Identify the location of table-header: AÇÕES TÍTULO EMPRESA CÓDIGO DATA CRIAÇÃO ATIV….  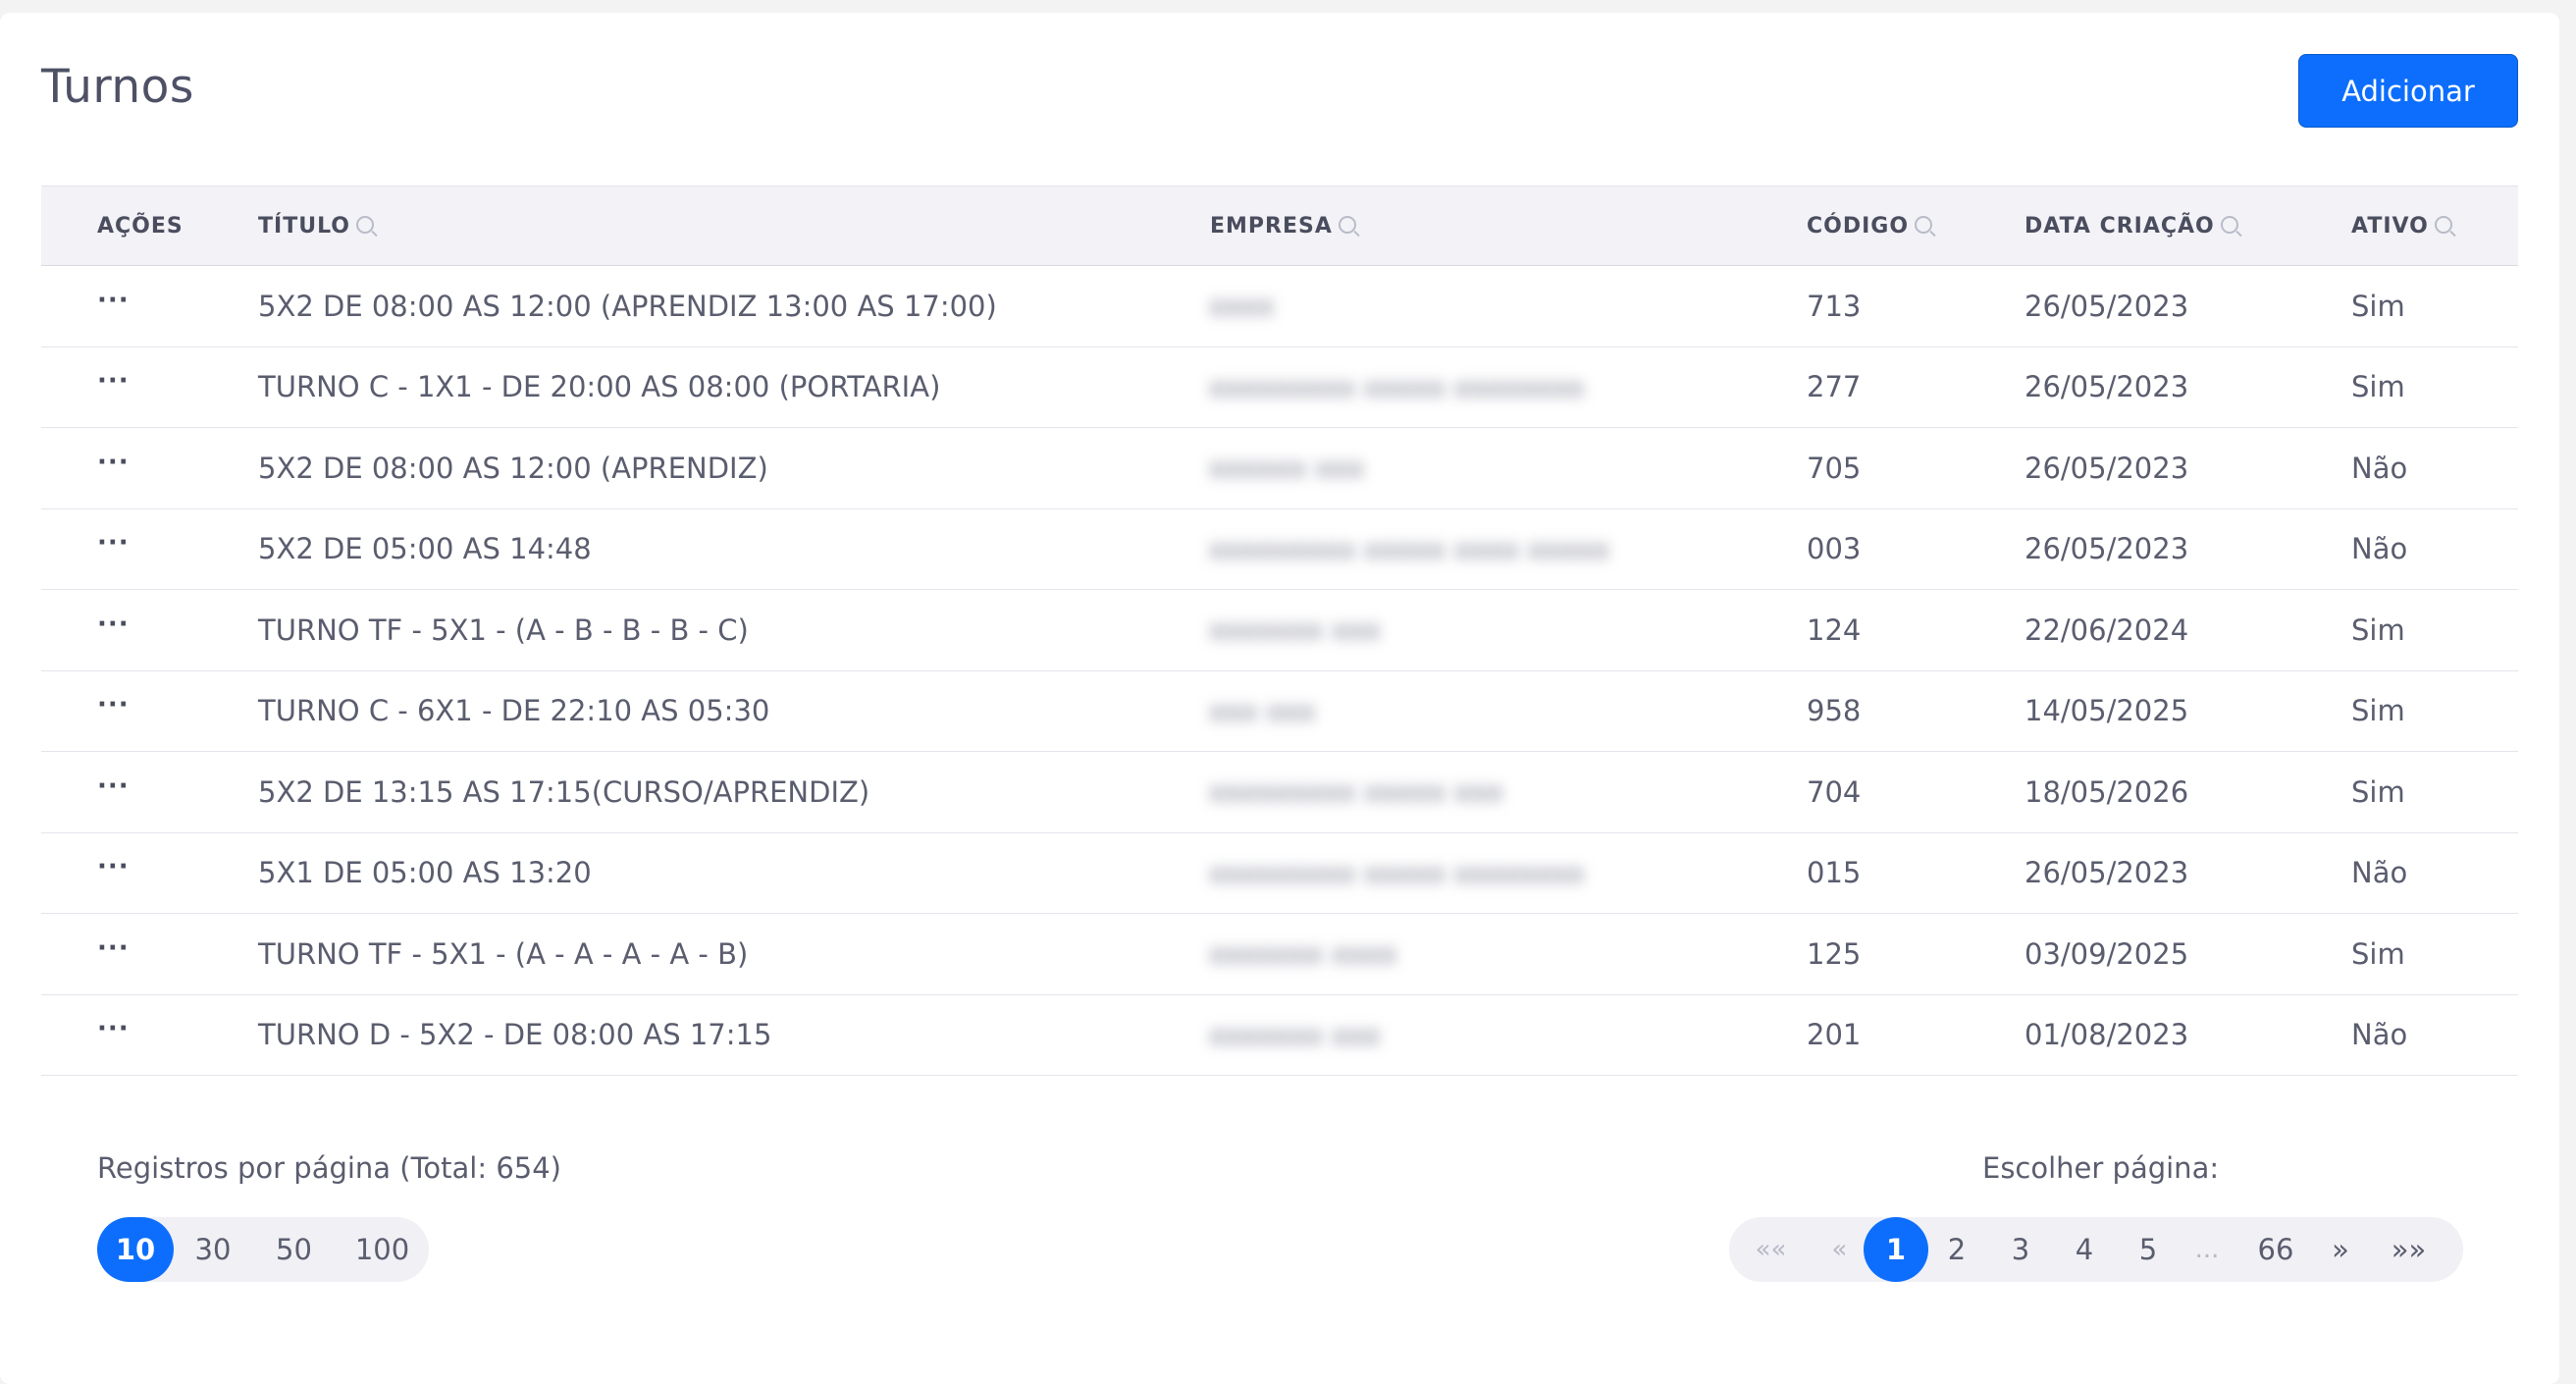
(1279, 226).